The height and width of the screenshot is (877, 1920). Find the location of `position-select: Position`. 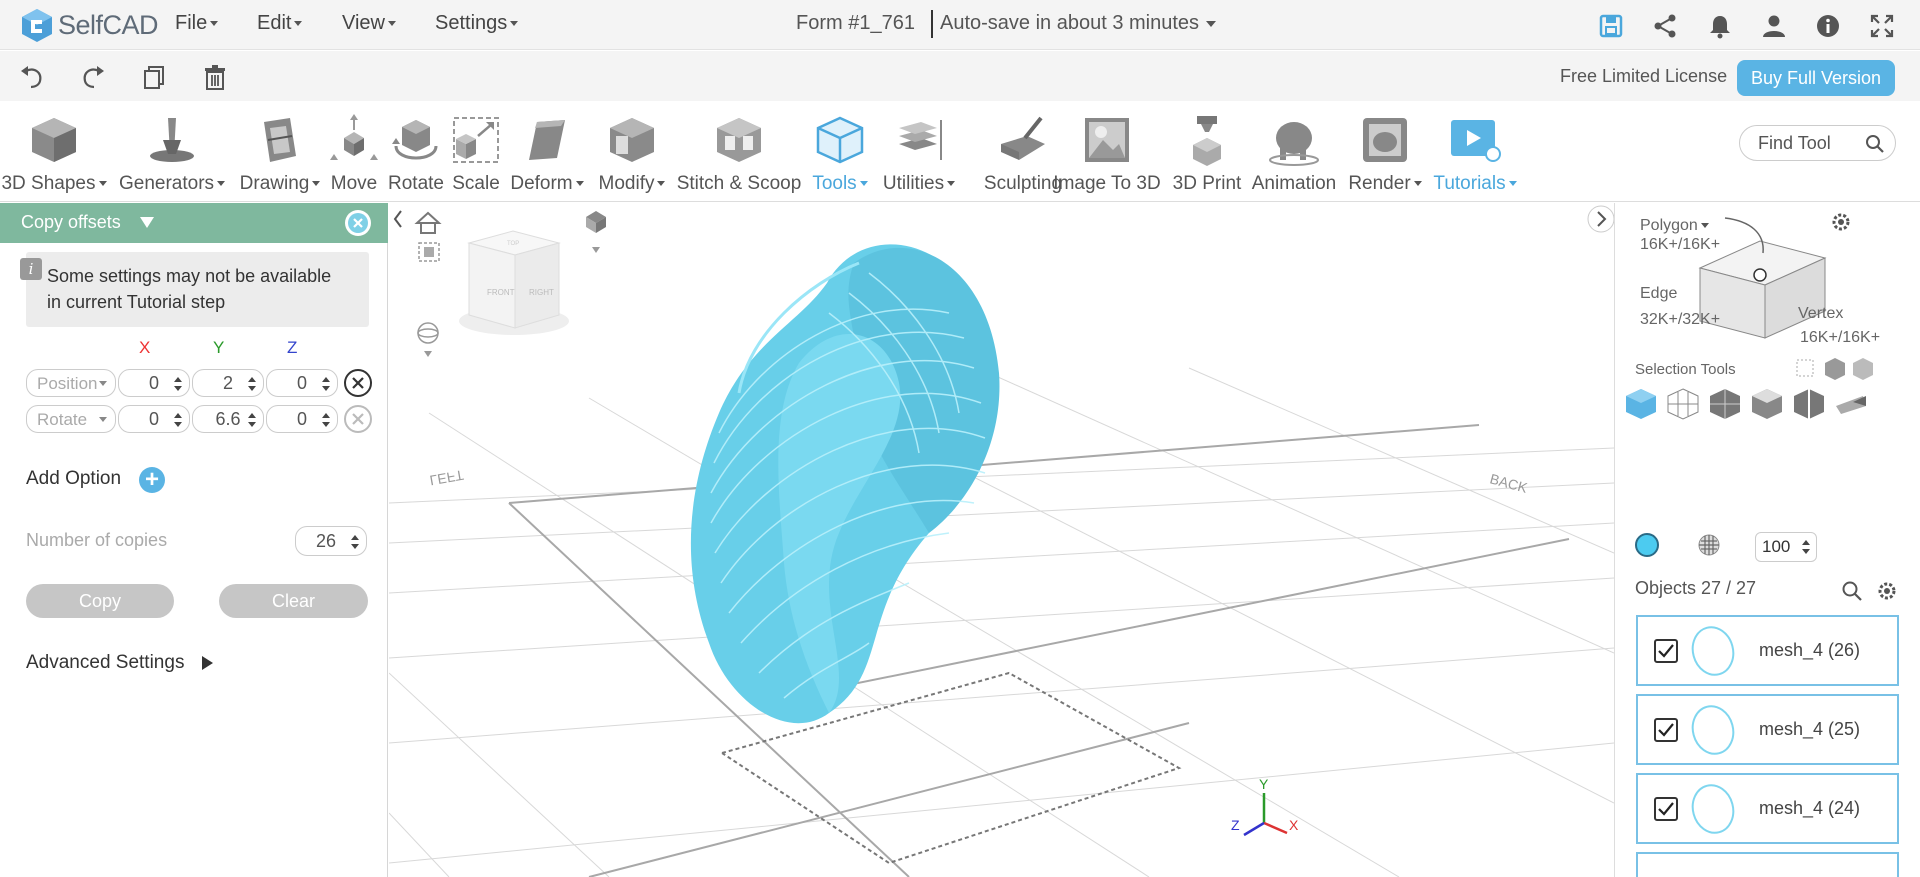

position-select: Position is located at coordinates (71, 383).